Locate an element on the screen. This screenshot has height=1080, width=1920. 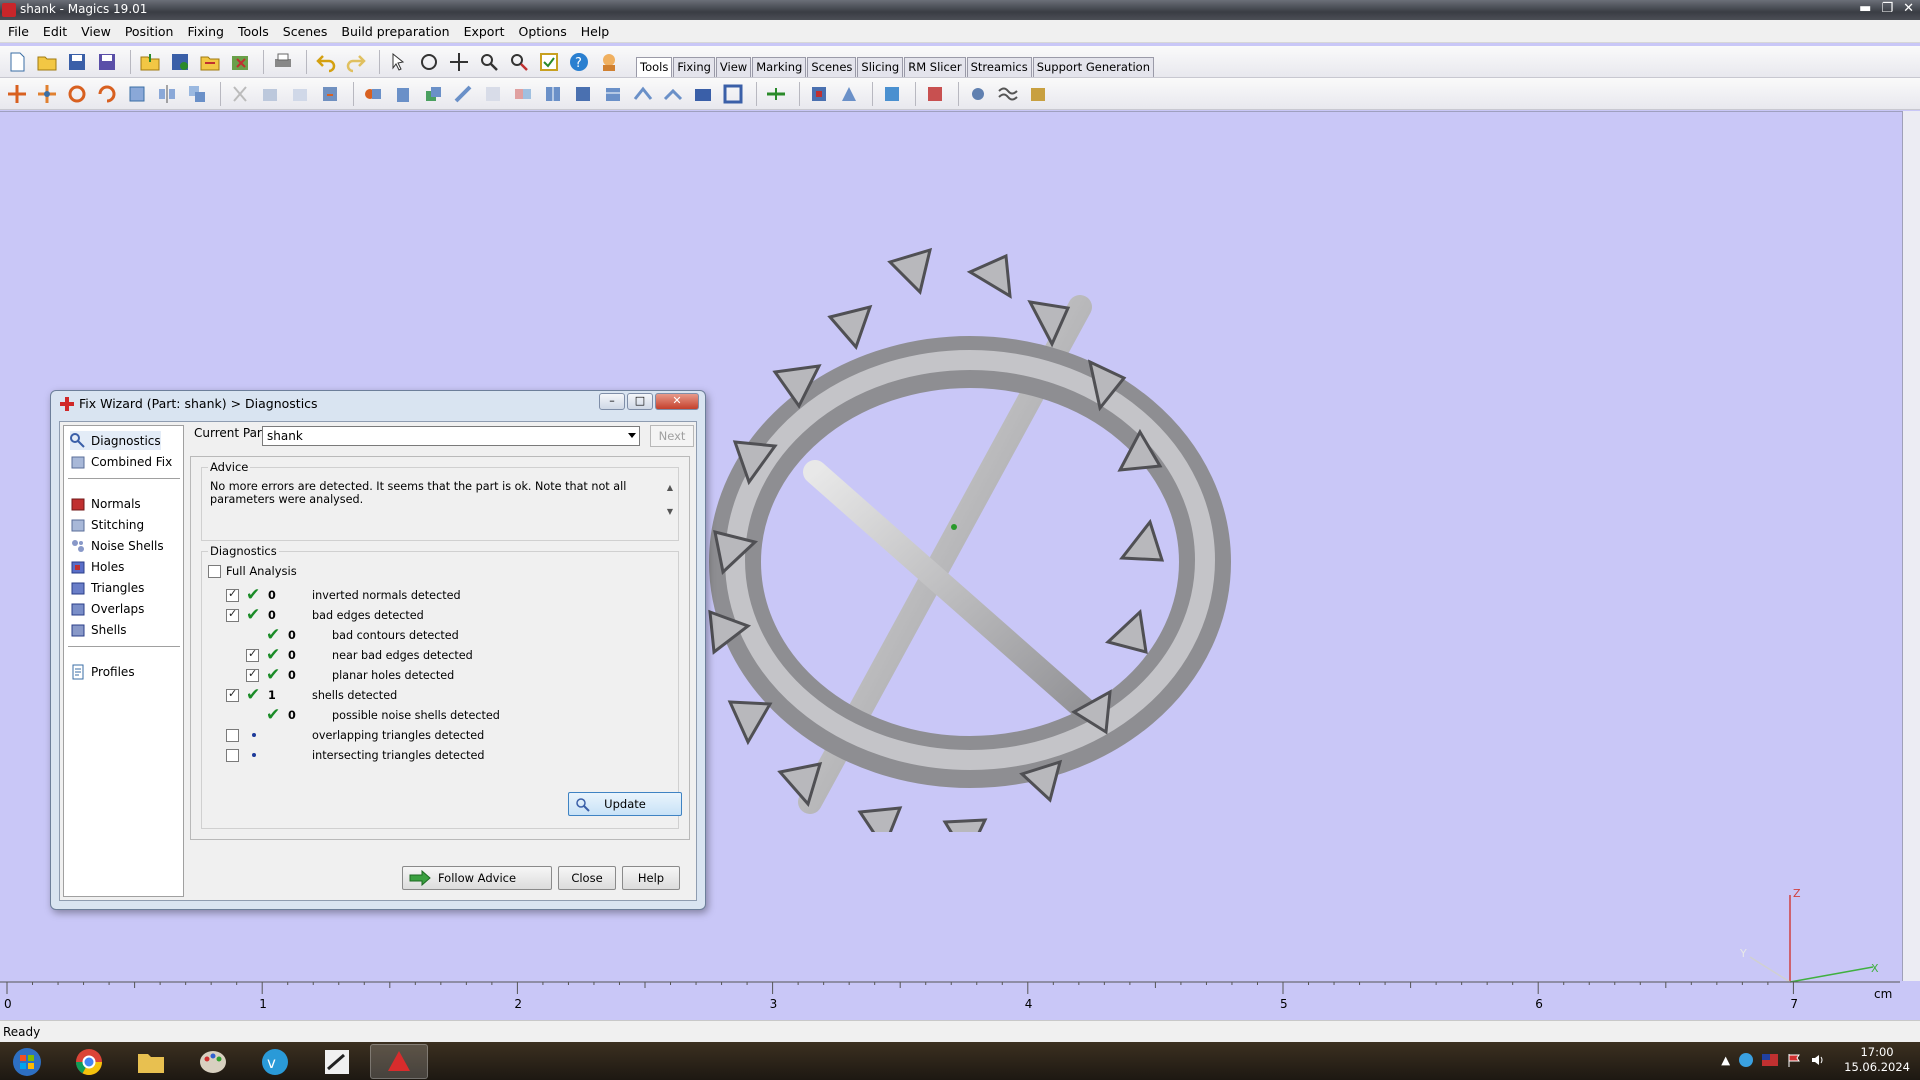
surface-icon is located at coordinates (673, 94).